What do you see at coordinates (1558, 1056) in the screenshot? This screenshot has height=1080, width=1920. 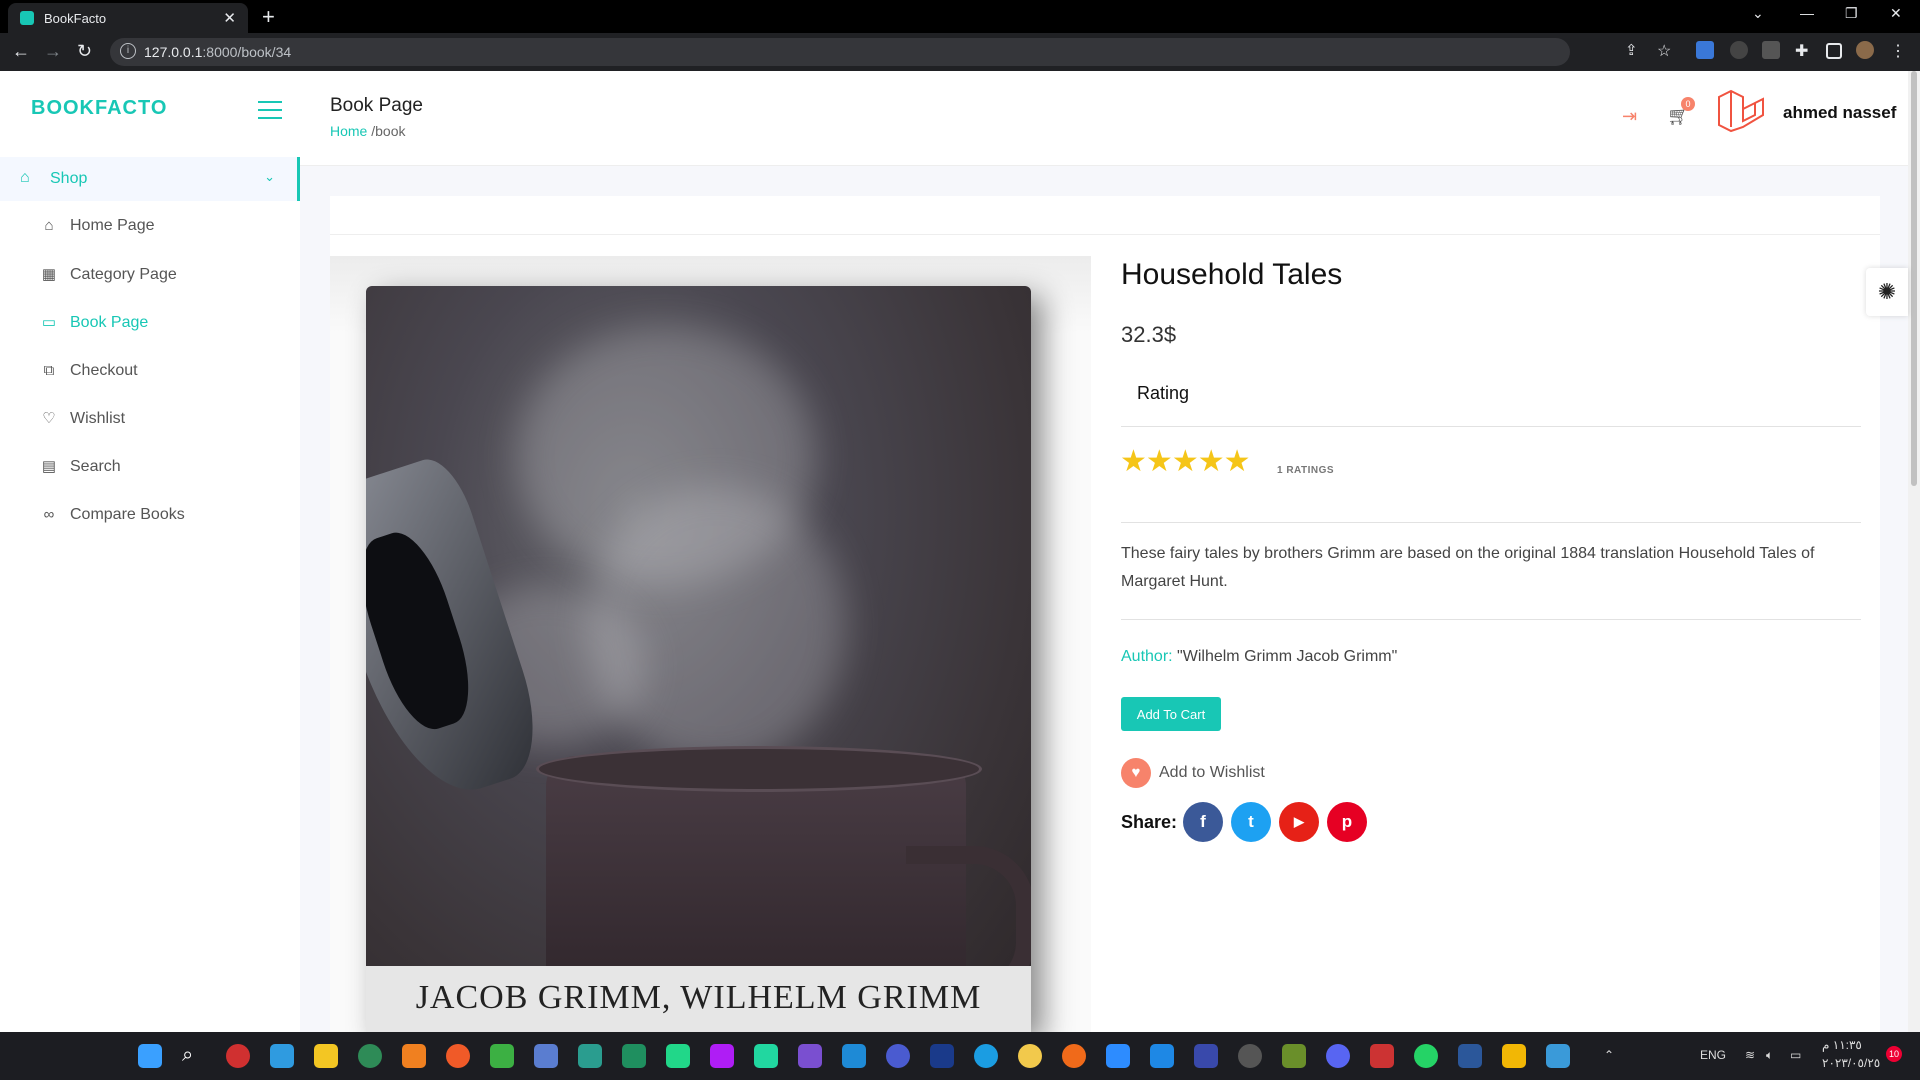 I see `notepad-icon` at bounding box center [1558, 1056].